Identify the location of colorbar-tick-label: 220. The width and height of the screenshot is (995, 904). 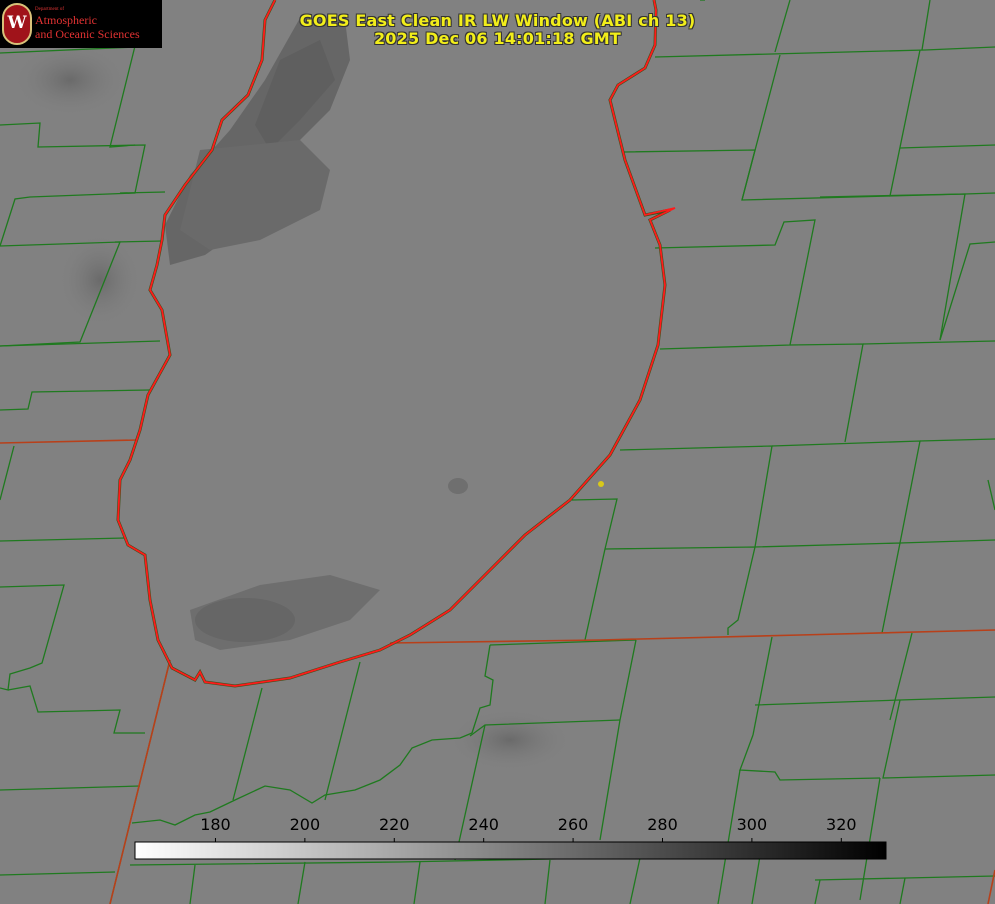
(394, 824).